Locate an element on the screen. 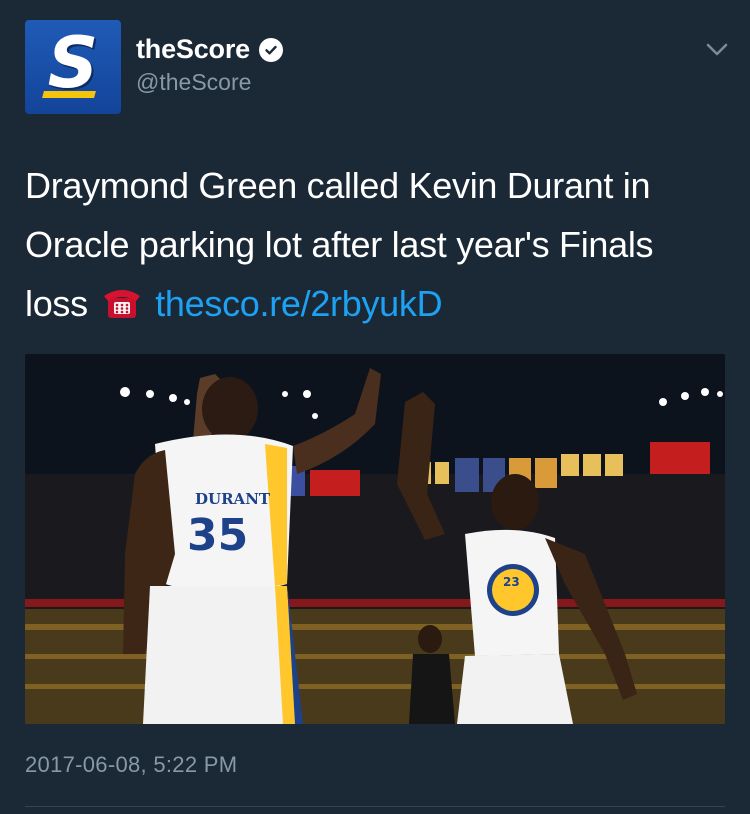  jersey-left-name: DURANT is located at coordinates (233, 499).